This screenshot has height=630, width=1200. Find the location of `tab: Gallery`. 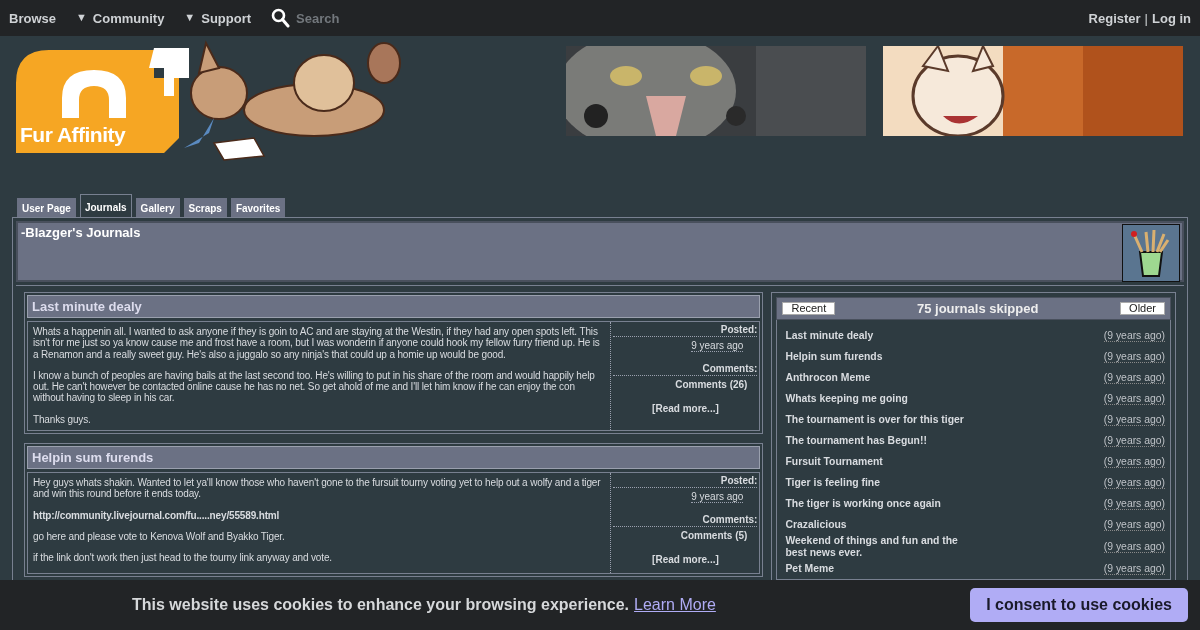

tab: Gallery is located at coordinates (157, 207).